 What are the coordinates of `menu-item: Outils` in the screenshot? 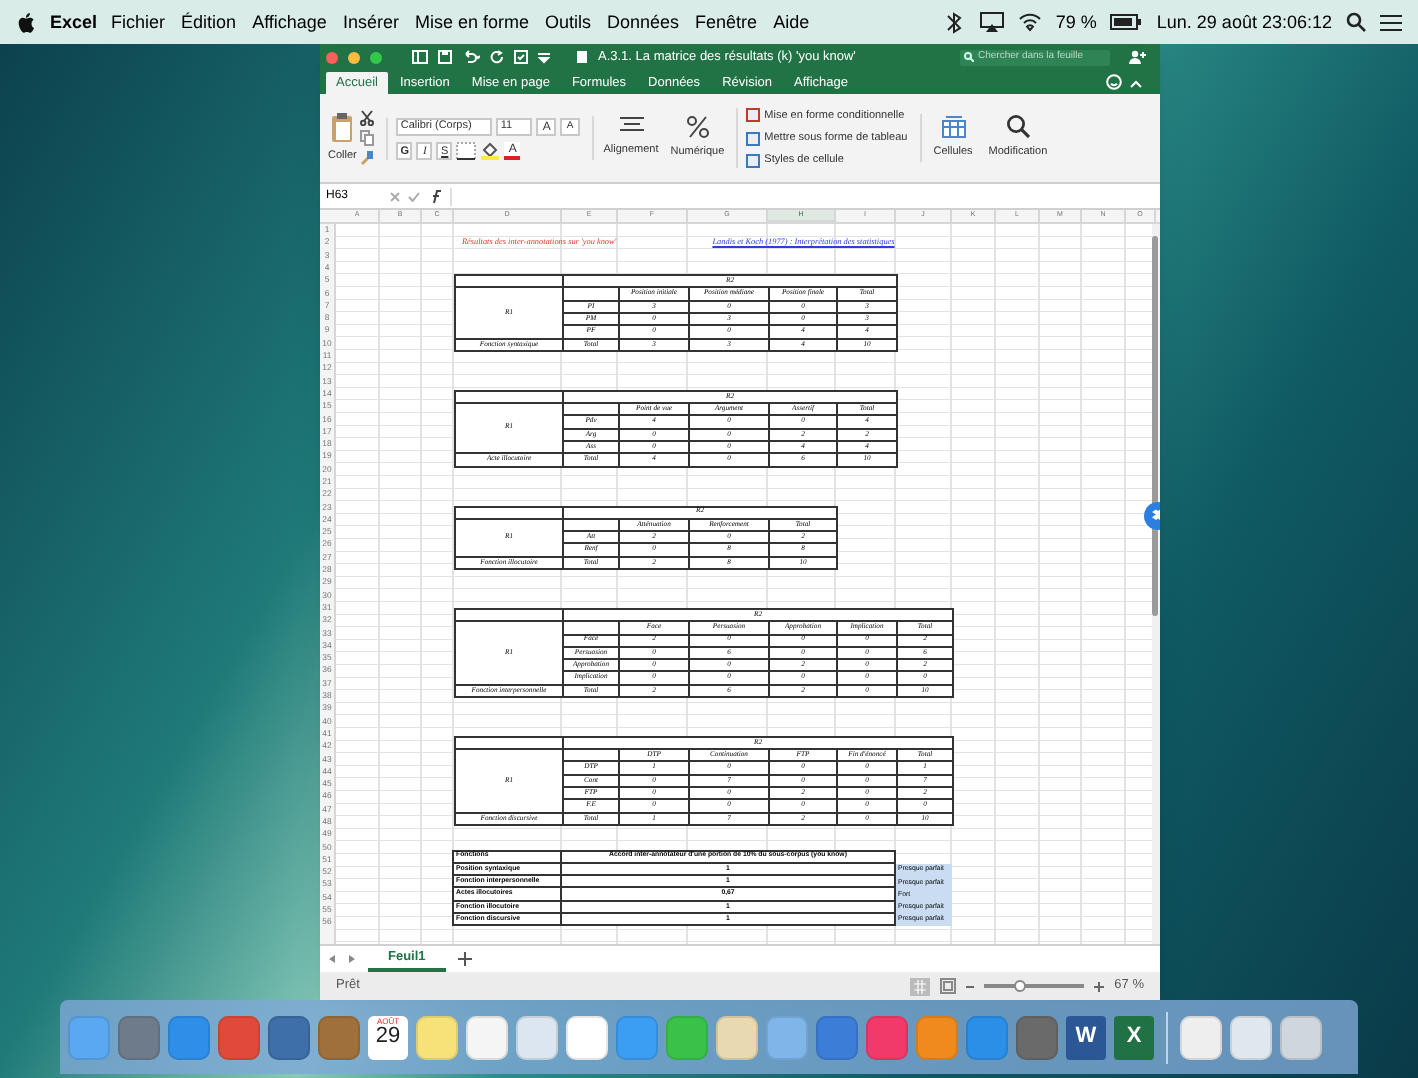 It's located at (568, 22).